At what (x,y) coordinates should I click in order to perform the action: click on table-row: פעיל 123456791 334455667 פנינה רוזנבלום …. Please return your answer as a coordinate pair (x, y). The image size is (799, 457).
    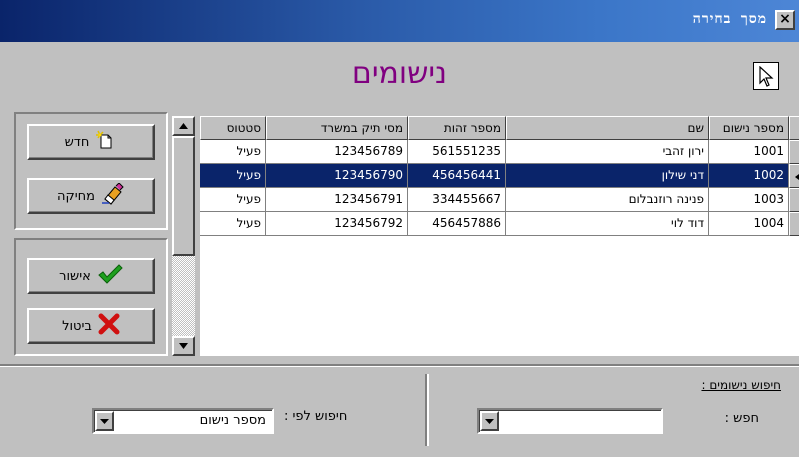
    Looking at the image, I should click on (499, 200).